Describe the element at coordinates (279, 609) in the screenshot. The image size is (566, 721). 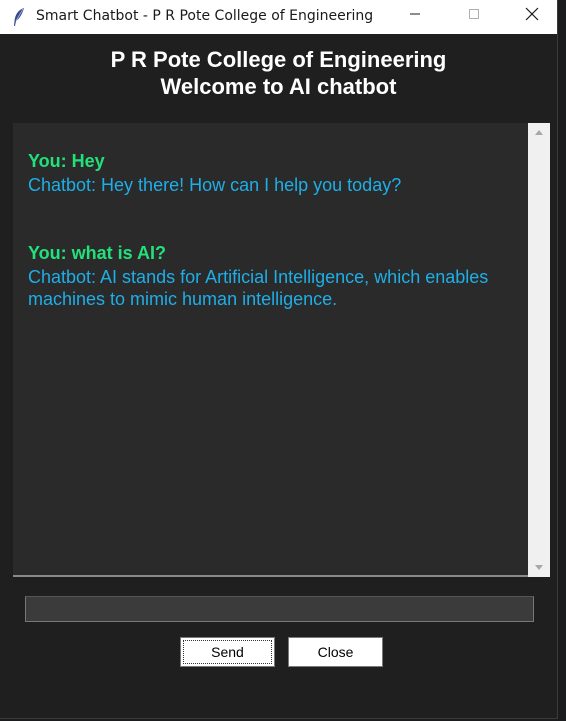
I see `message-input` at that location.